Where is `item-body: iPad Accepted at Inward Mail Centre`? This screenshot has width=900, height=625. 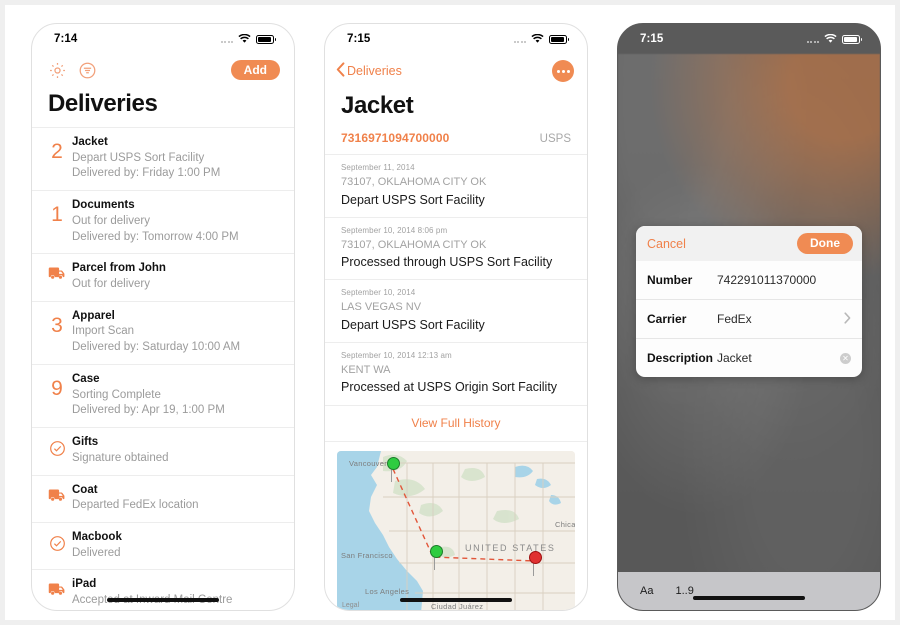
item-body: iPad Accepted at Inward Mail Centre is located at coordinates (178, 592).